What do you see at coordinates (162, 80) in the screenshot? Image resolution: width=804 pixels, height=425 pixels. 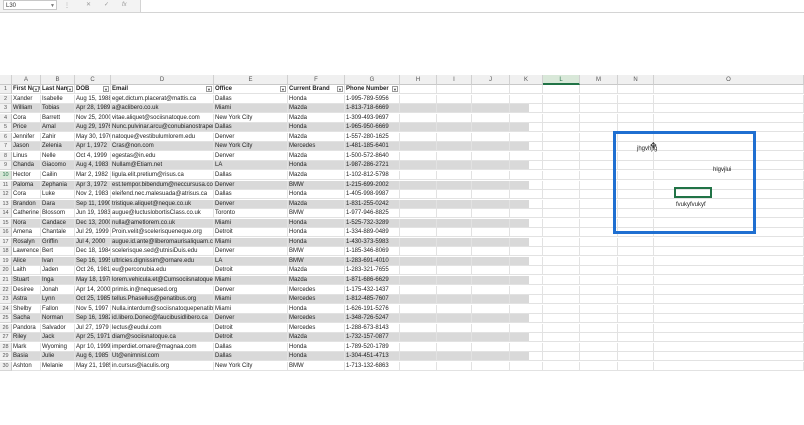 I see `column-header-d: D` at bounding box center [162, 80].